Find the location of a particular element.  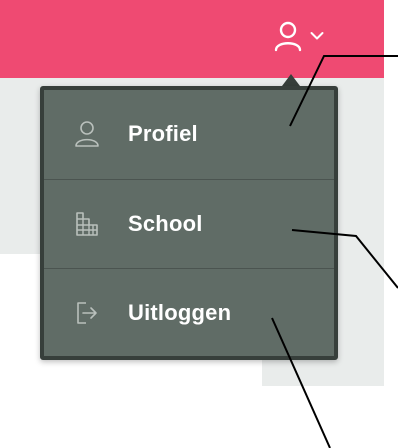

user-menu-button is located at coordinates (299, 36).